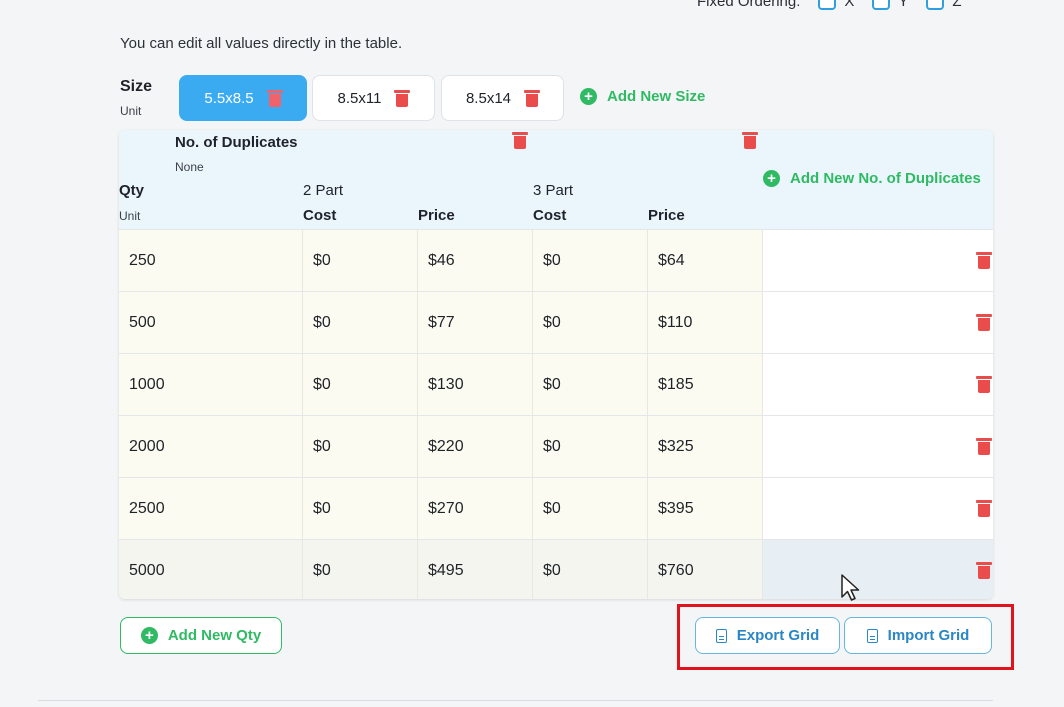 Image resolution: width=1064 pixels, height=707 pixels. What do you see at coordinates (373, 98) in the screenshot?
I see `size-chip-8.5x11: 8.5x11` at bounding box center [373, 98].